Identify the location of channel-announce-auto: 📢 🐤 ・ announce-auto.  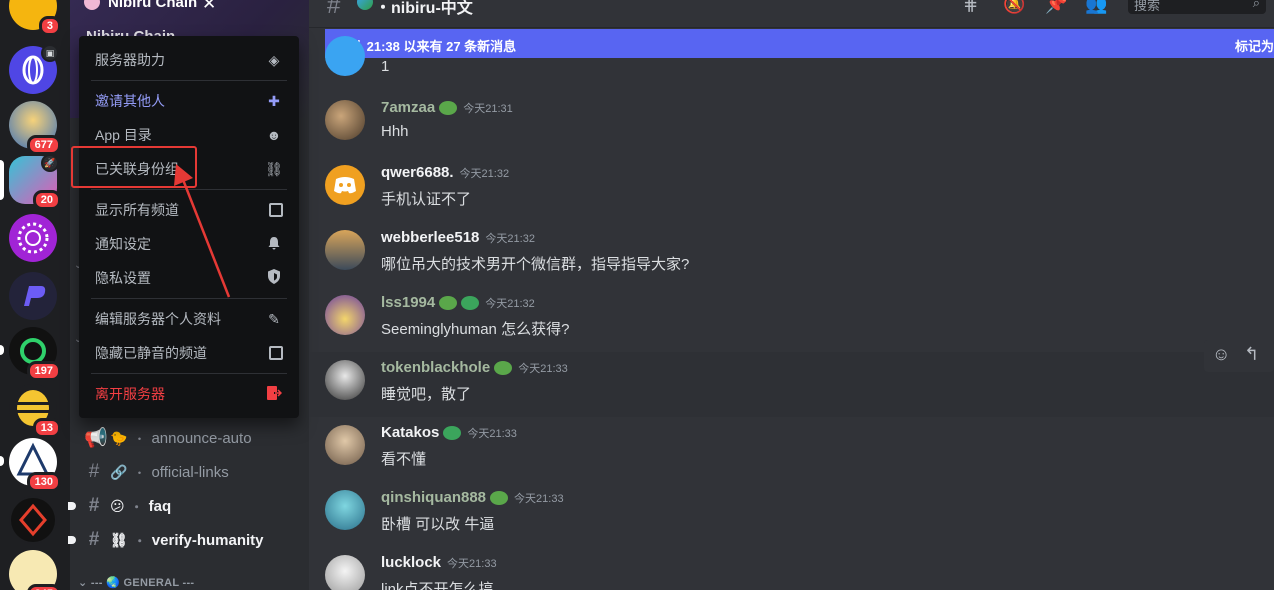
(194, 438).